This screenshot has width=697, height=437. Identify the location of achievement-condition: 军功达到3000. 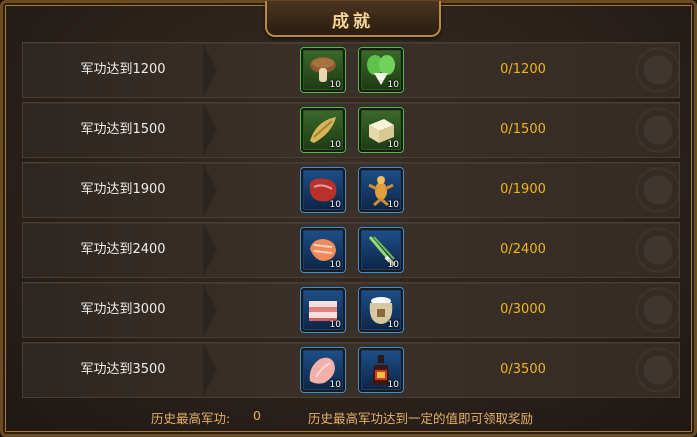
(123, 309).